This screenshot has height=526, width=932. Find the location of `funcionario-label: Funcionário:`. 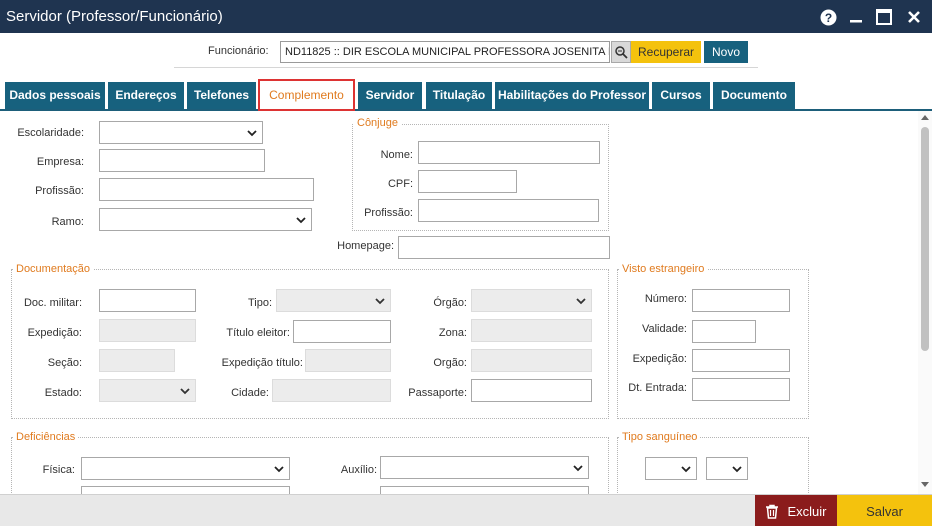

funcionario-label: Funcionário: is located at coordinates (238, 51).